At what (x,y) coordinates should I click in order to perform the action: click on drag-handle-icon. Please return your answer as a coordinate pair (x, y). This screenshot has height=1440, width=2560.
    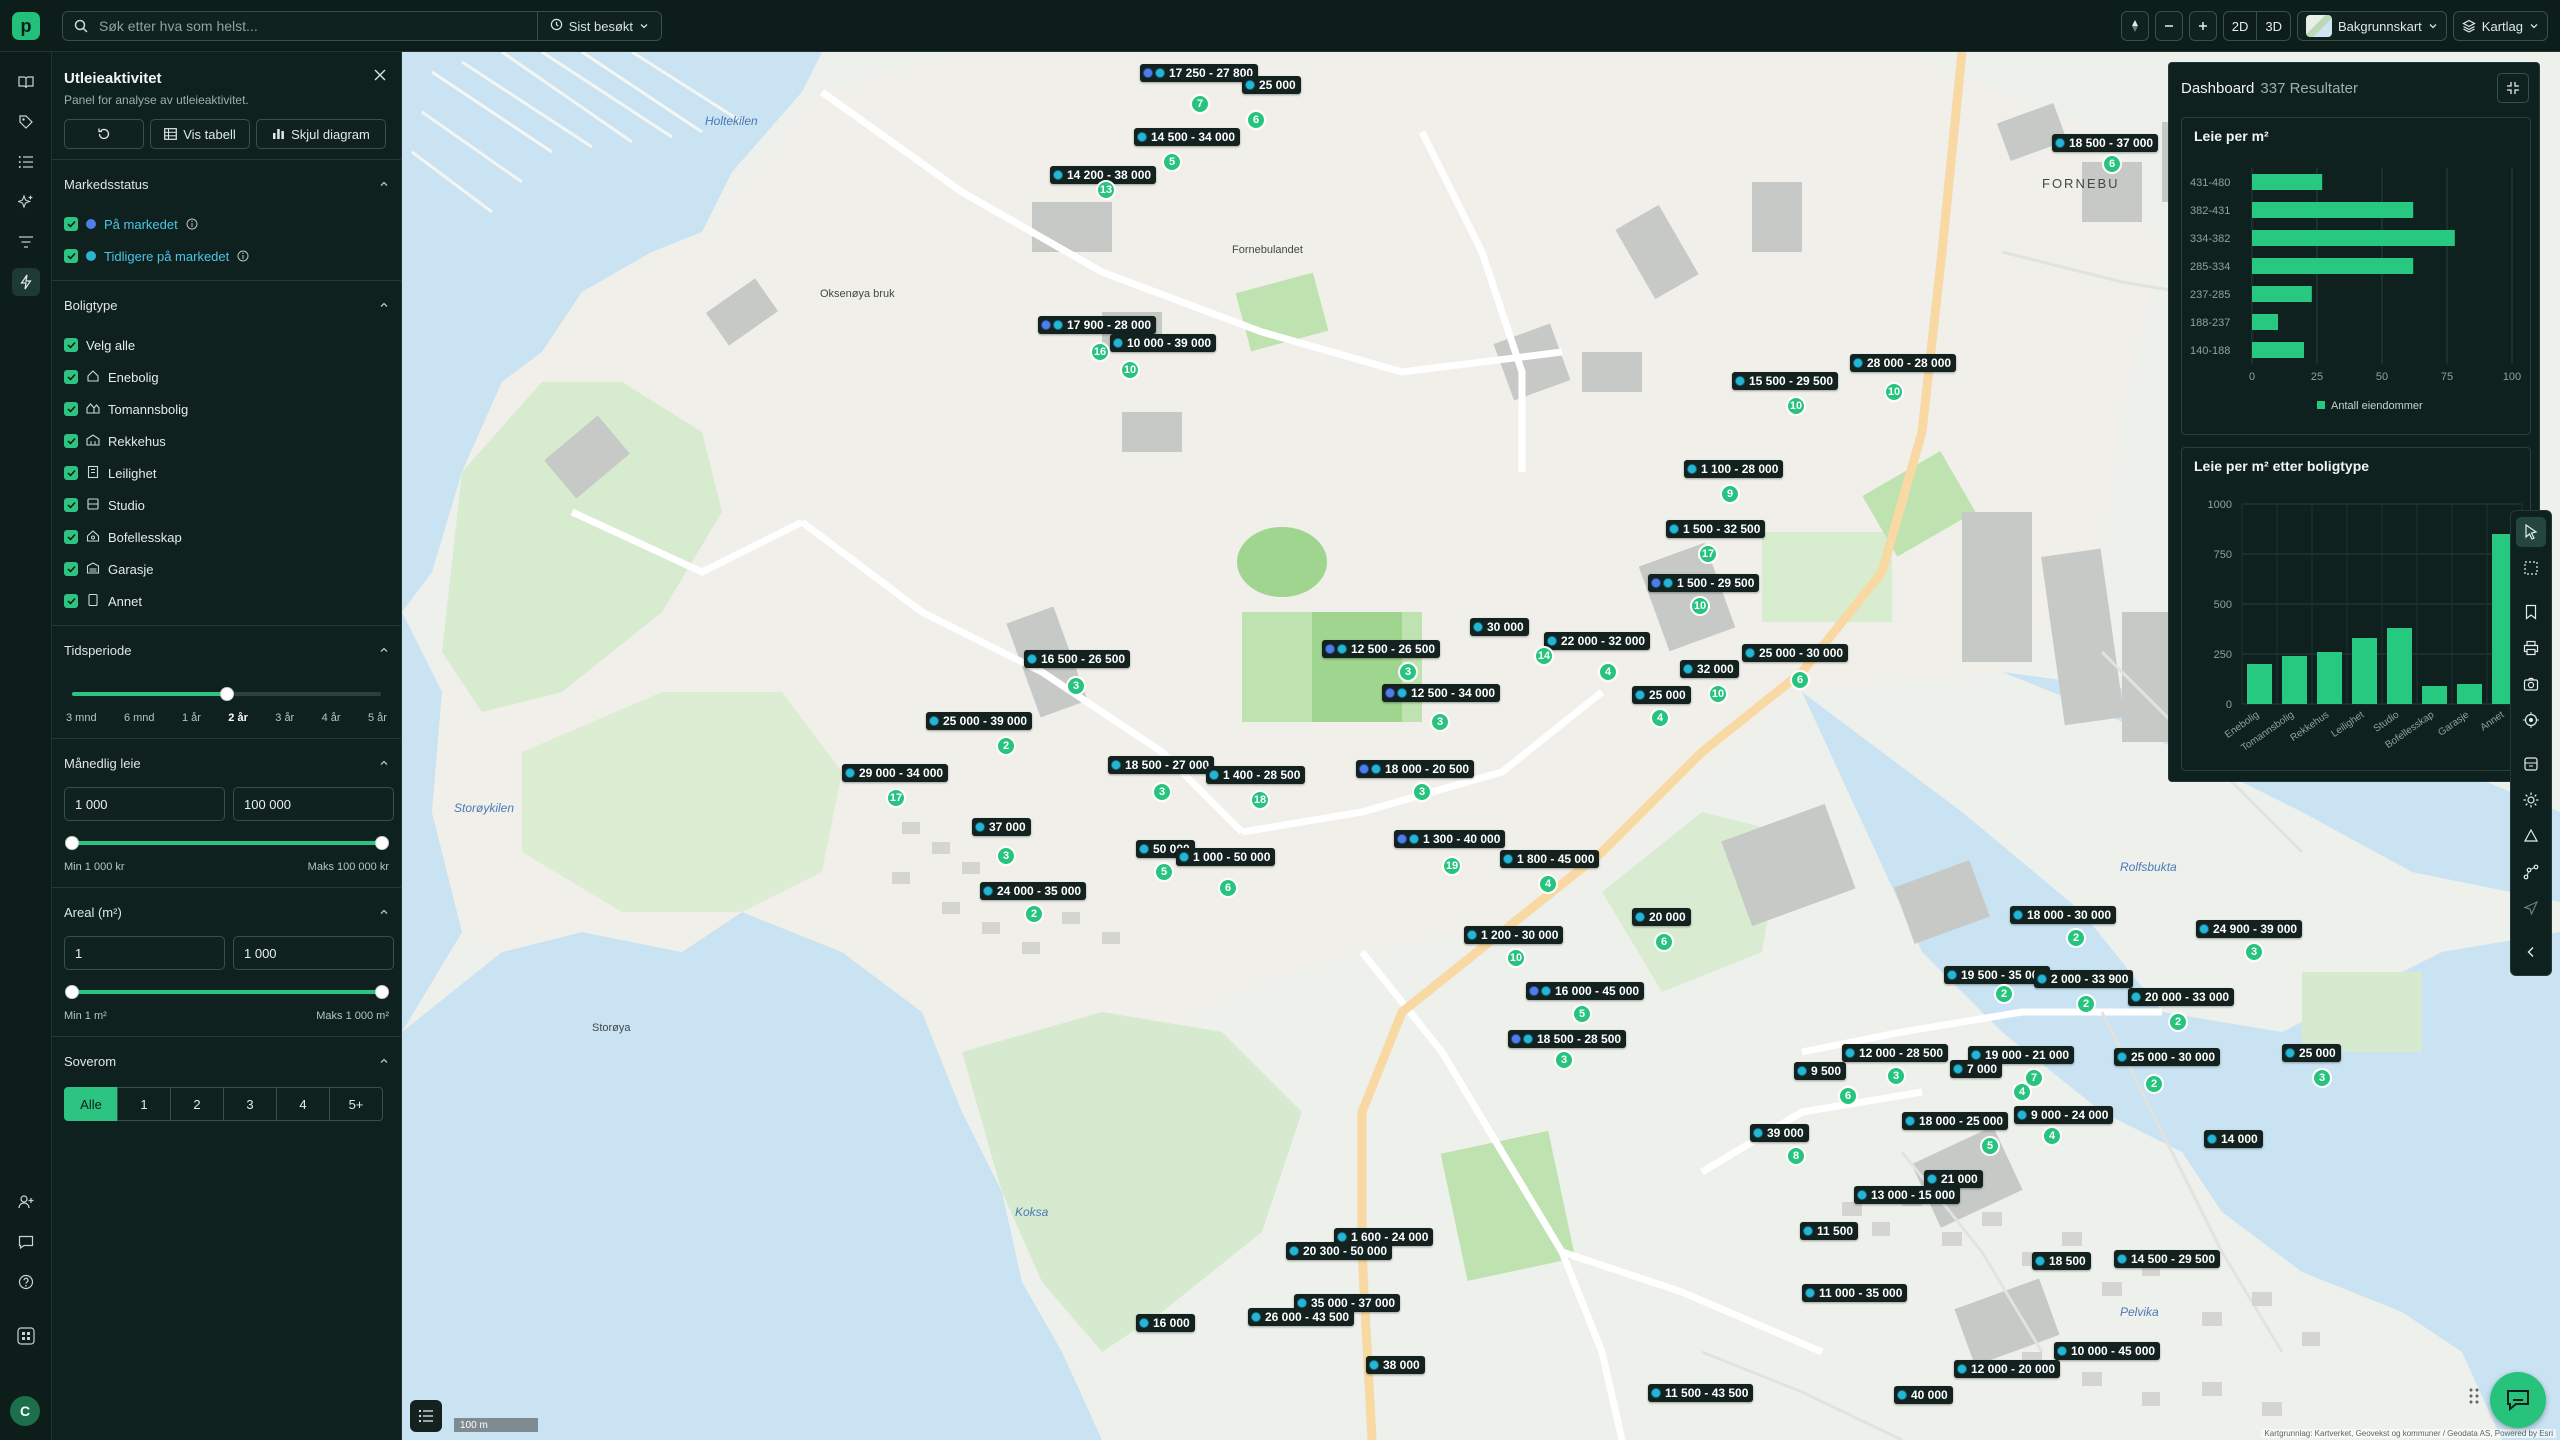
    Looking at the image, I should click on (2474, 1398).